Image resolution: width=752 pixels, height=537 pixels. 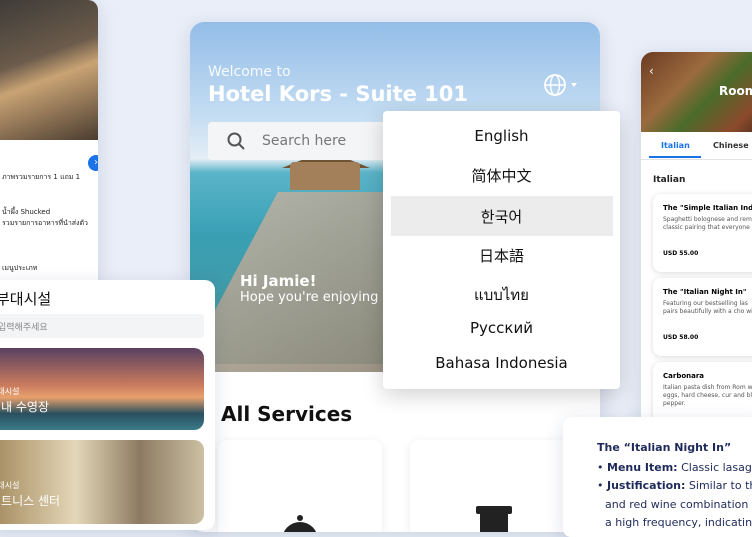 I want to click on language-option-thai: แบบไทย, so click(x=501, y=295).